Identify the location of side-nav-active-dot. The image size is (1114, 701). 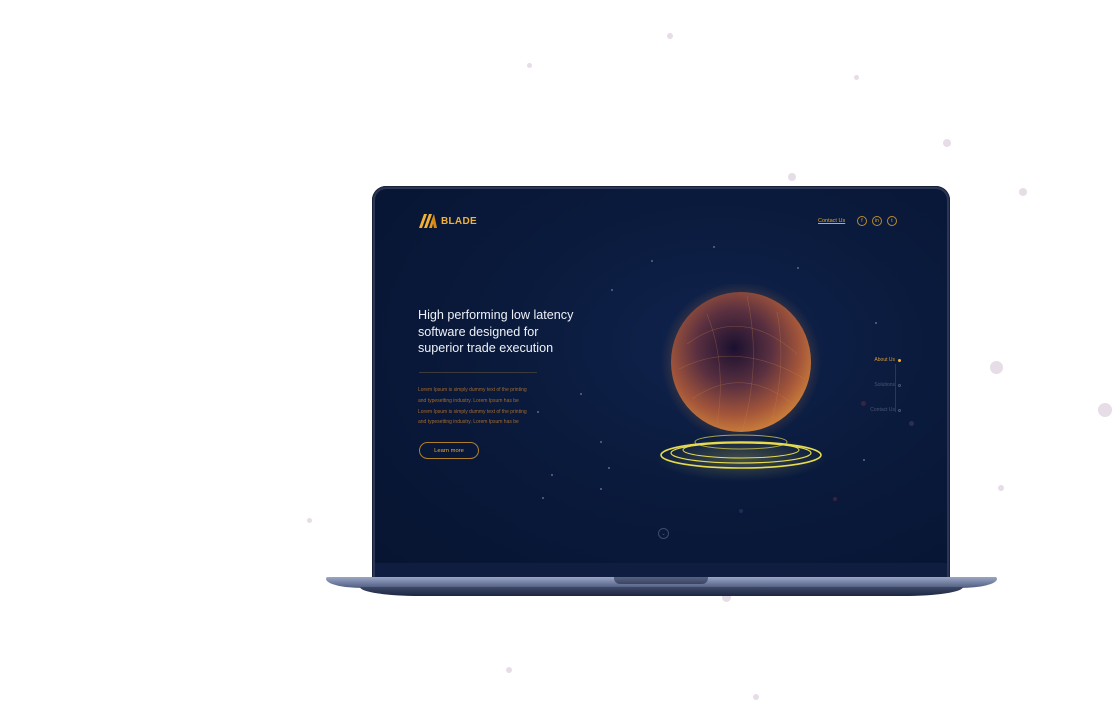
(899, 360).